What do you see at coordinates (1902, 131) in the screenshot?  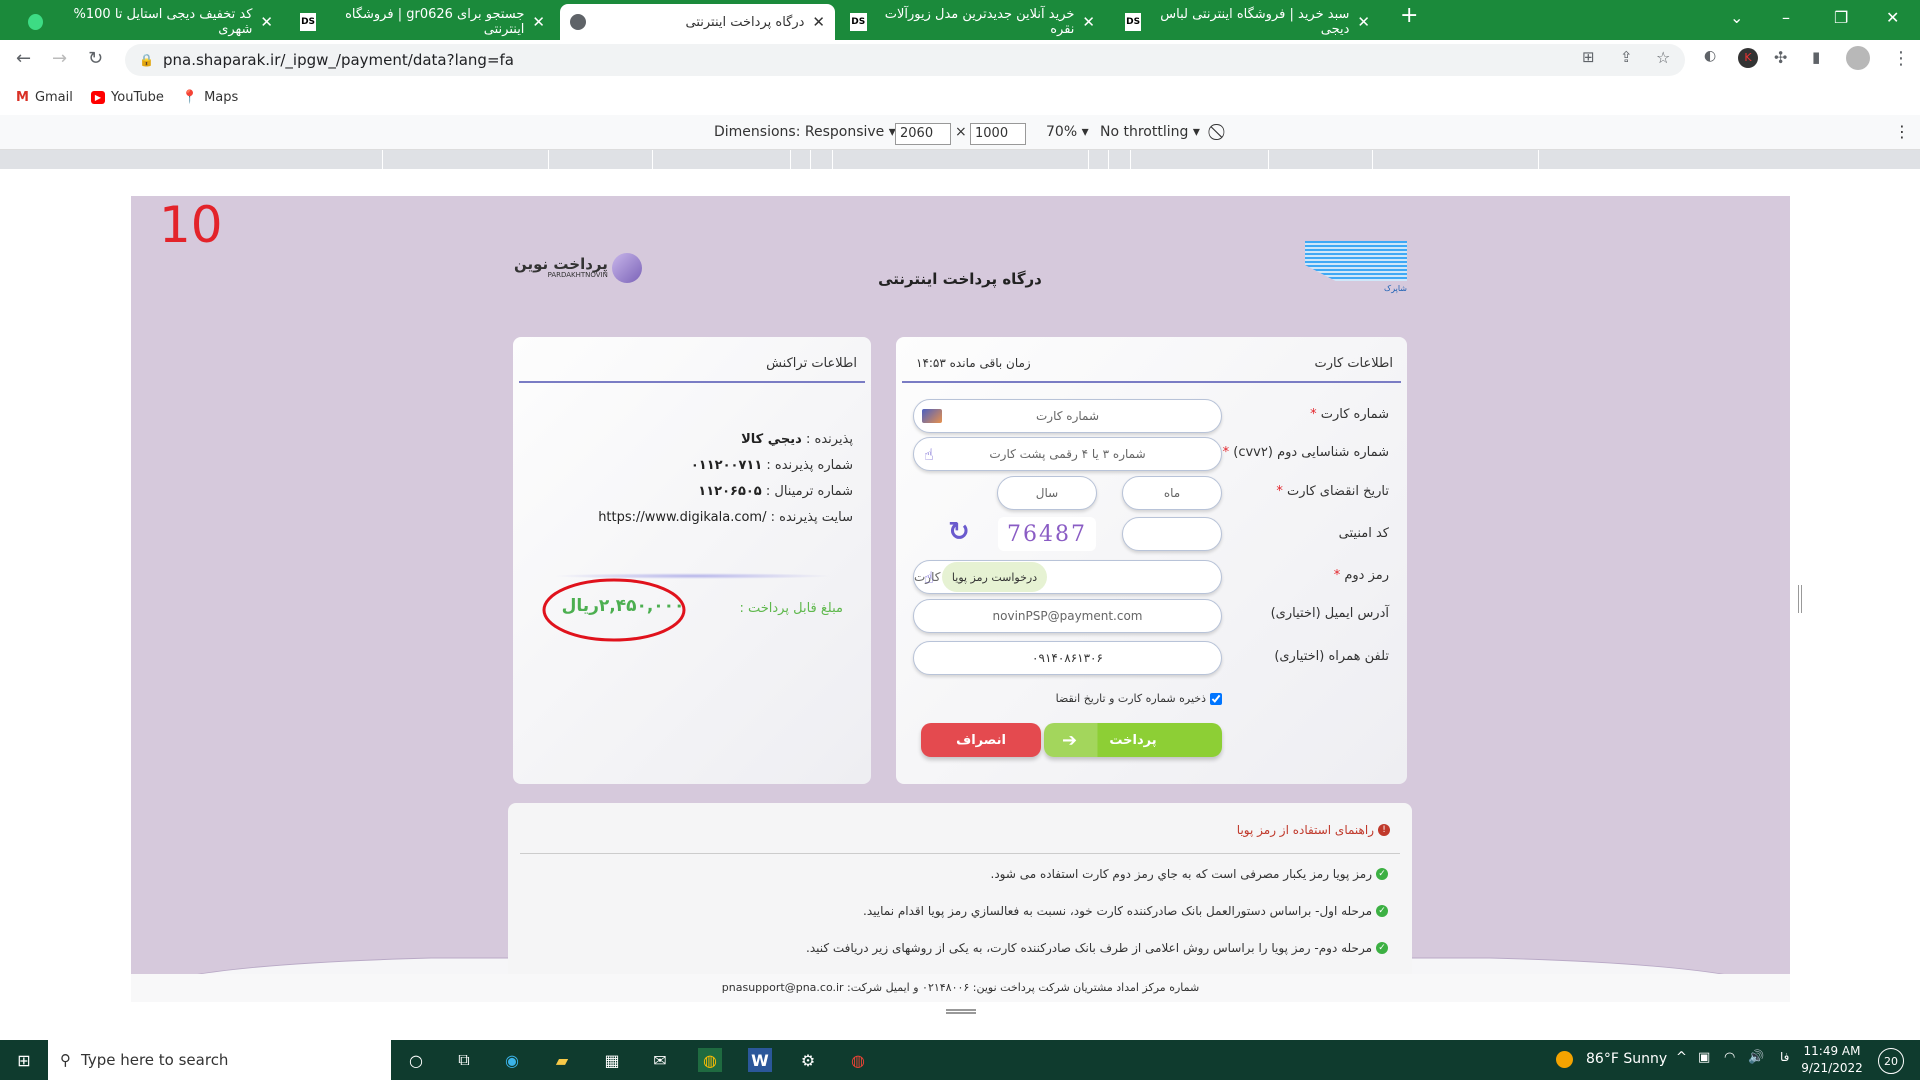 I see `more-options-icon: ⋮` at bounding box center [1902, 131].